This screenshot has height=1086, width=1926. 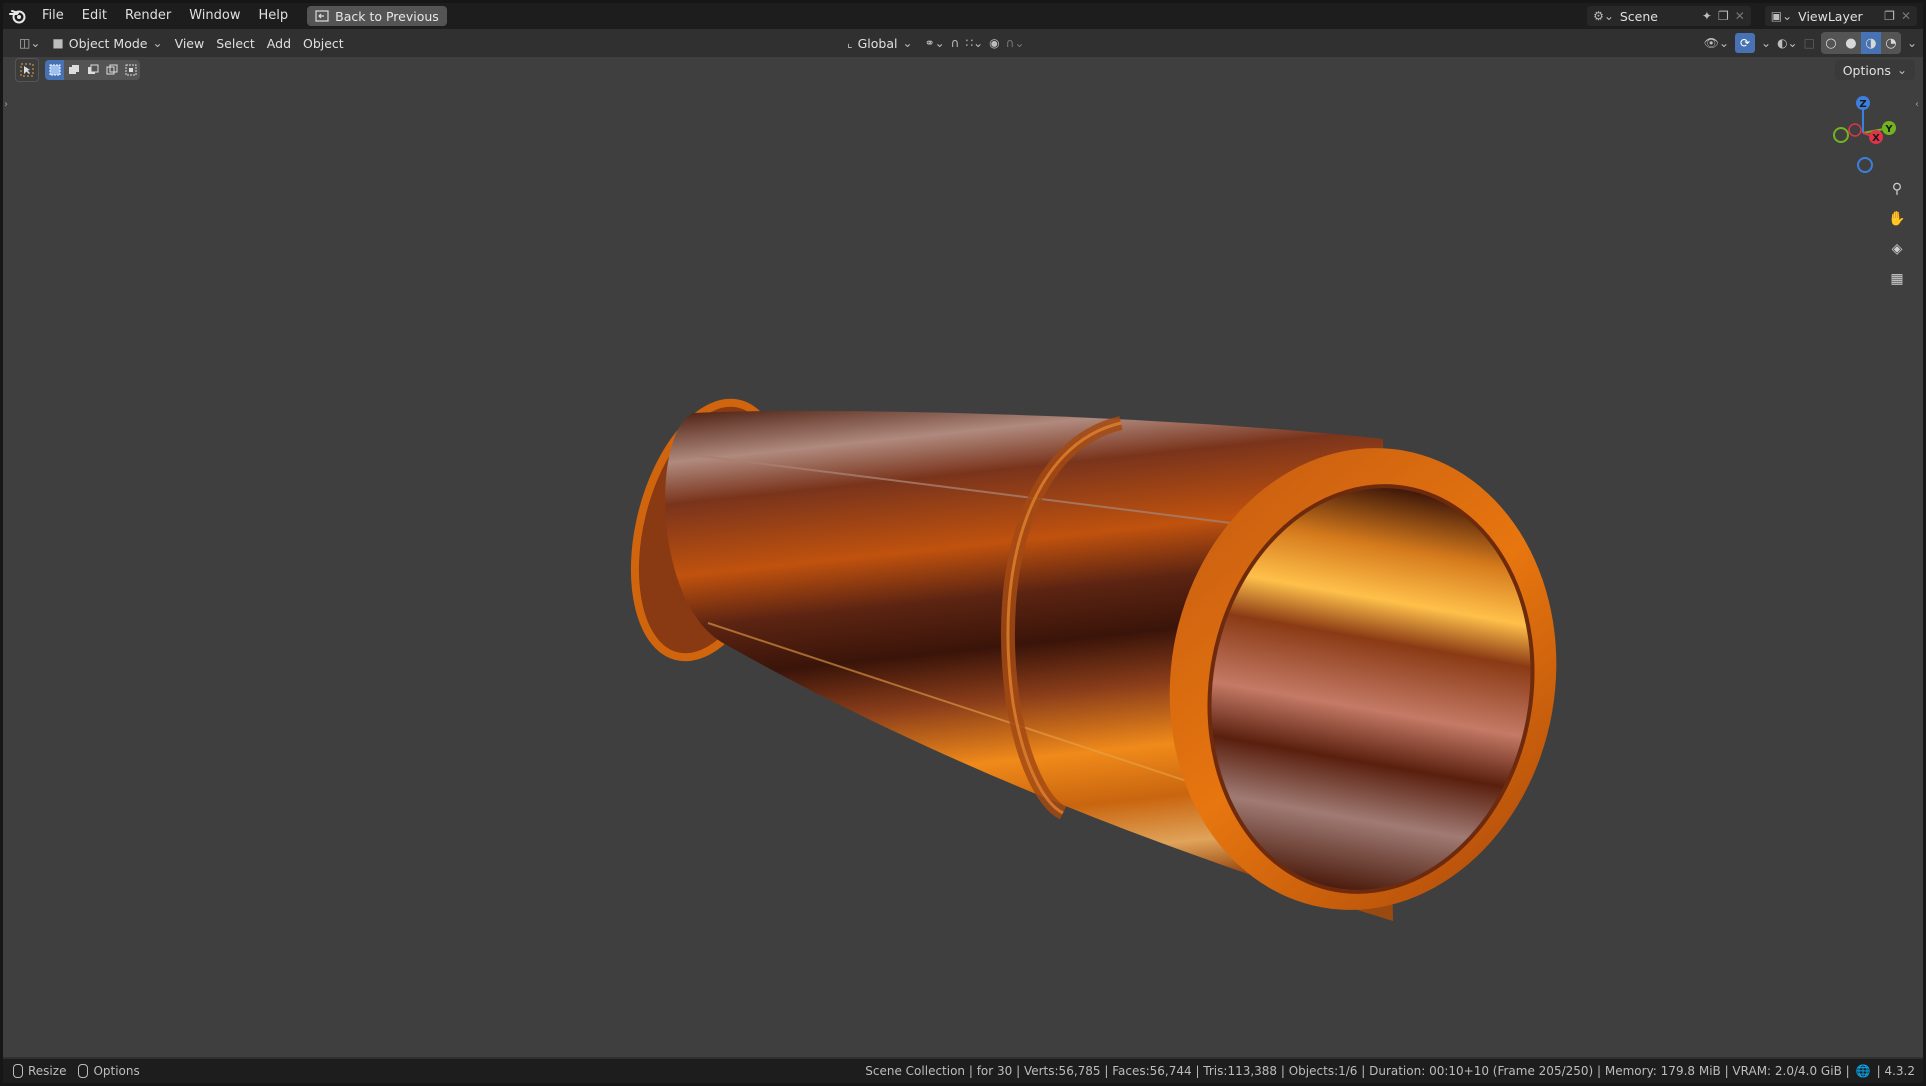 I want to click on delete-viewlayer-icon: ✕, so click(x=1906, y=16).